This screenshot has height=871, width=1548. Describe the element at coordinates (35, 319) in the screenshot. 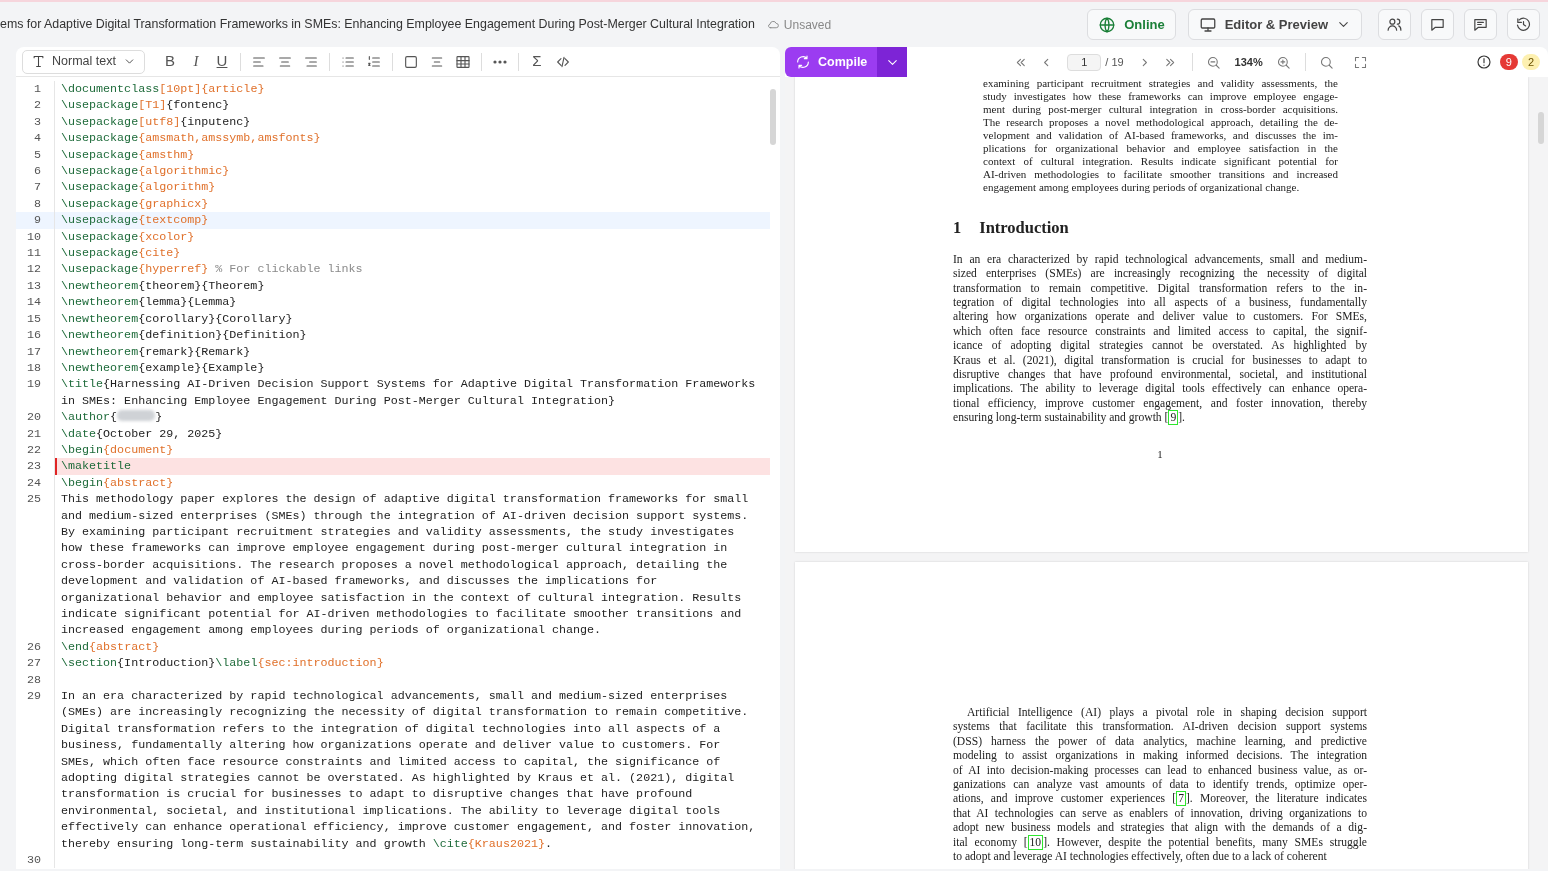

I see `line-number: 15` at that location.